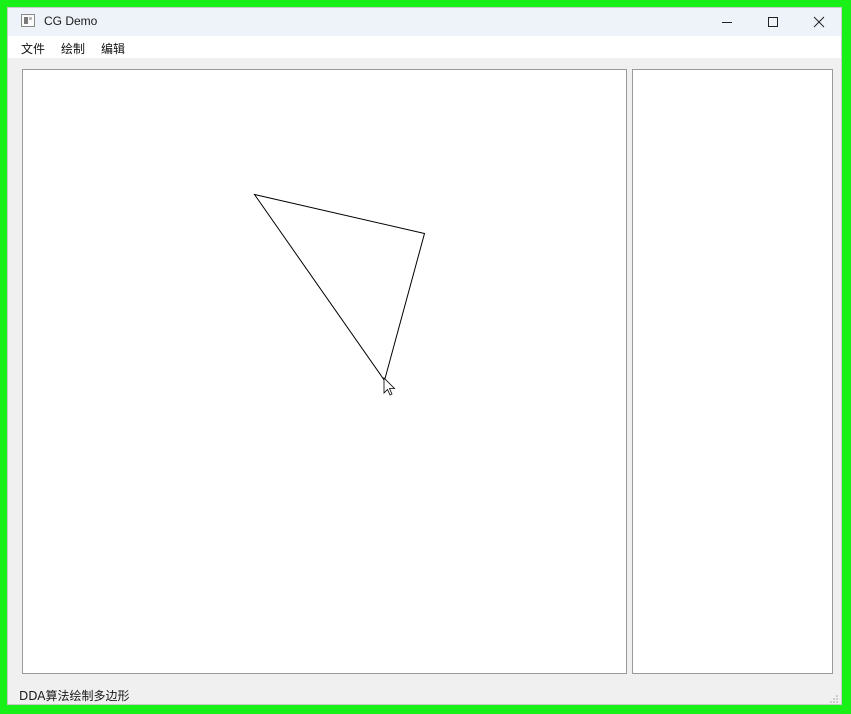  What do you see at coordinates (339, 287) in the screenshot?
I see `drawn-polygon` at bounding box center [339, 287].